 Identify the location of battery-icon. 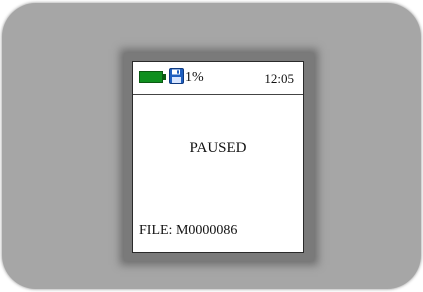
(152, 77).